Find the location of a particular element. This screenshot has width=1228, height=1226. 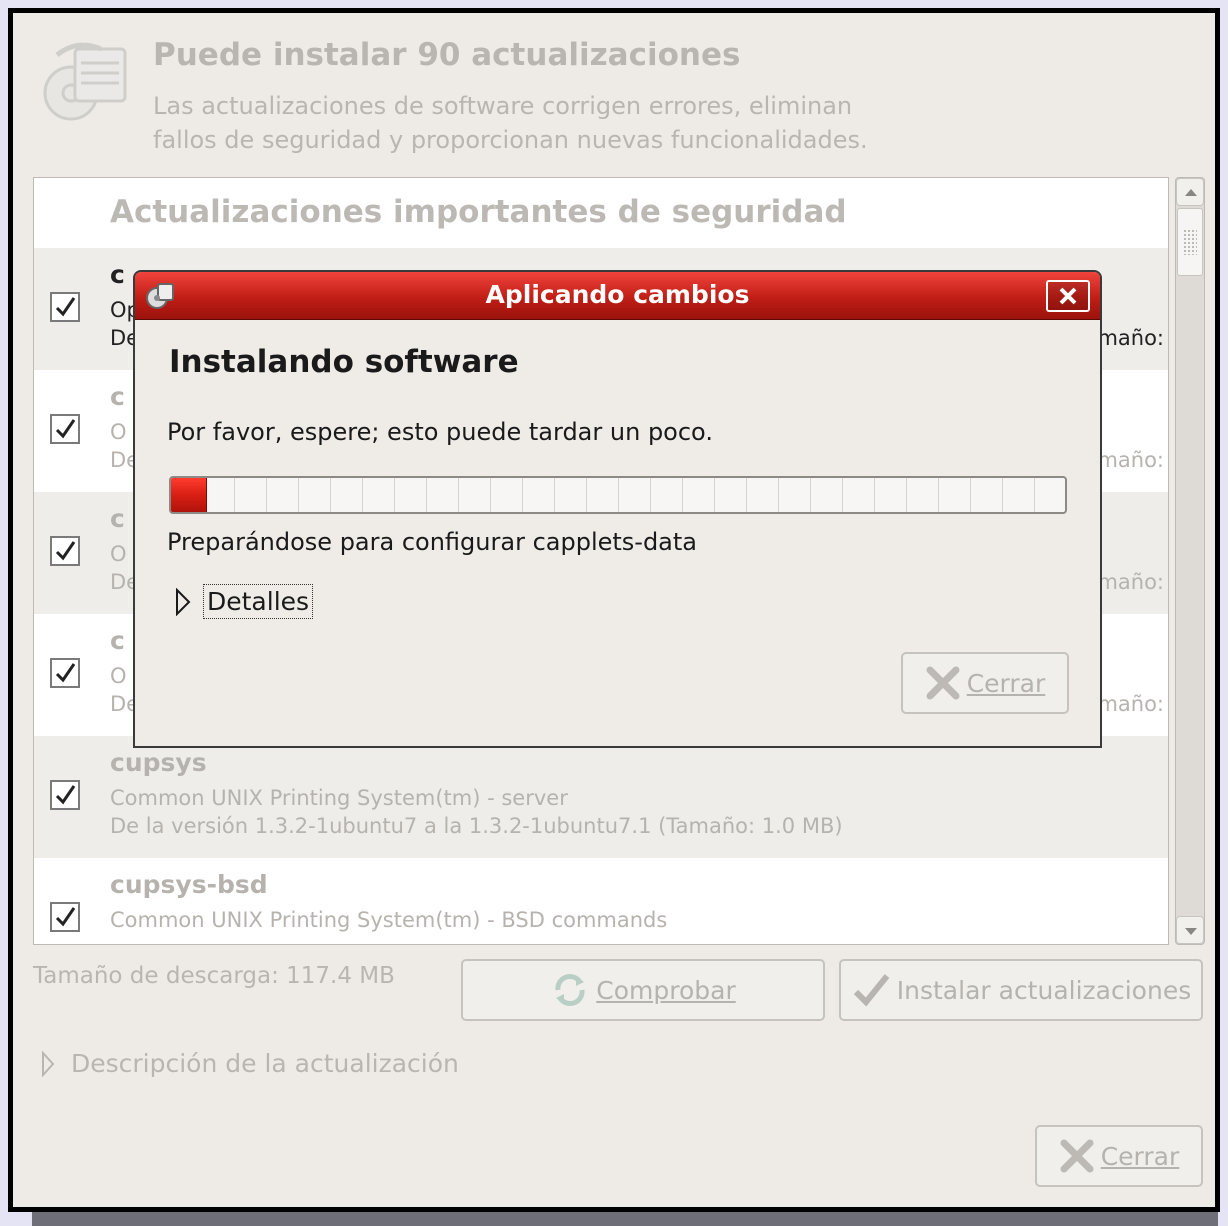

scroll-up-button is located at coordinates (1190, 192).